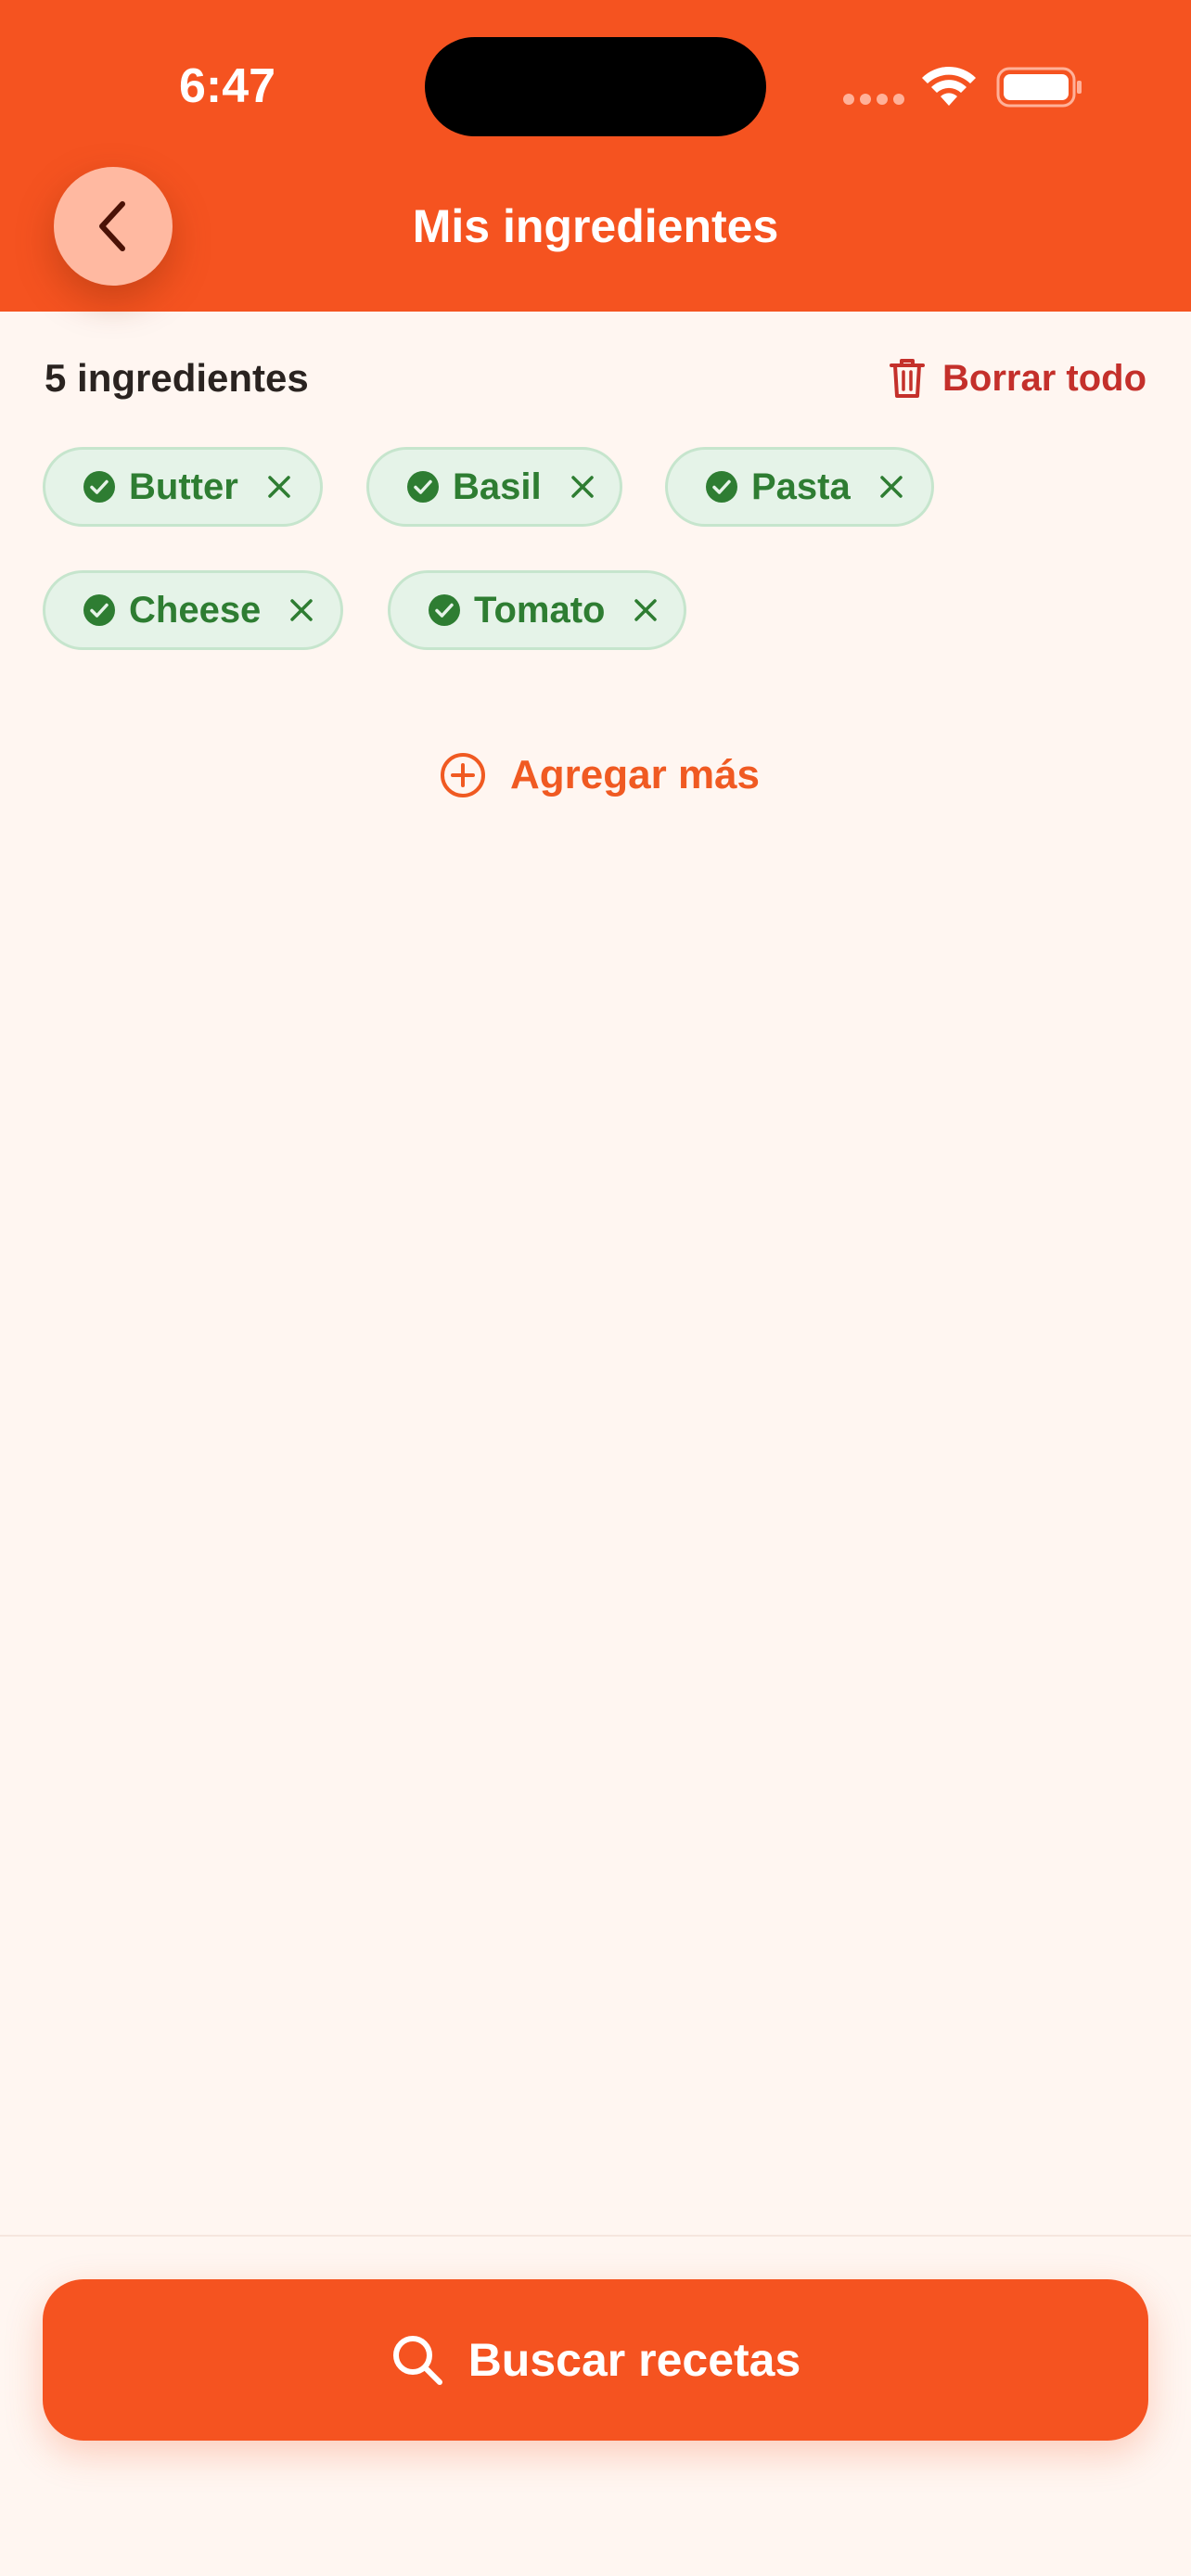  I want to click on ingredient-chip-pasta: Pasta, so click(799, 487).